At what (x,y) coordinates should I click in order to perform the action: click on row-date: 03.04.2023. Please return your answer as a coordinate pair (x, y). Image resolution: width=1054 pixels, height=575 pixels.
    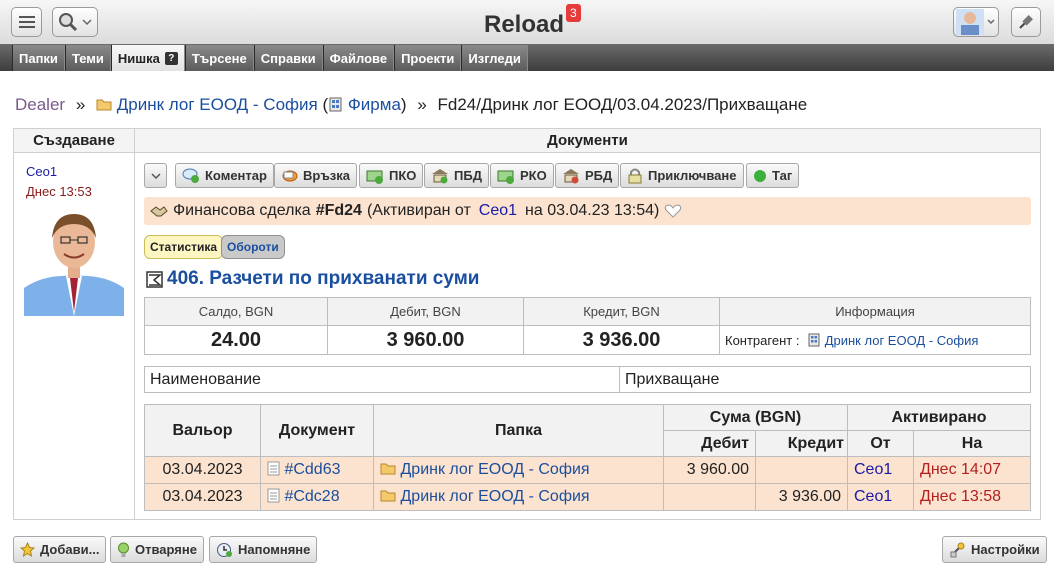
    Looking at the image, I should click on (202, 497).